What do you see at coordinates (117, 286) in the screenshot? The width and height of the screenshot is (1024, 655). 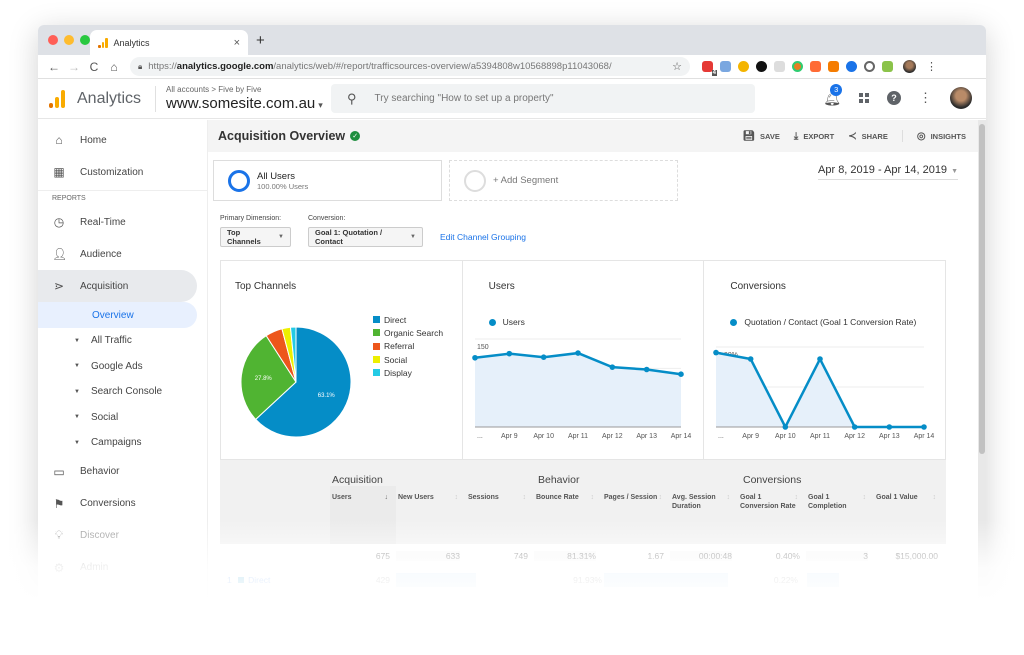 I see `sidebar-item-acquisition: ⋗ Acquisition` at bounding box center [117, 286].